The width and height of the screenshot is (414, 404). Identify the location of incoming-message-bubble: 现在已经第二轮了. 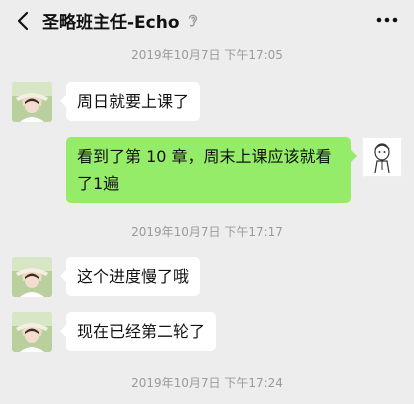
(138, 331).